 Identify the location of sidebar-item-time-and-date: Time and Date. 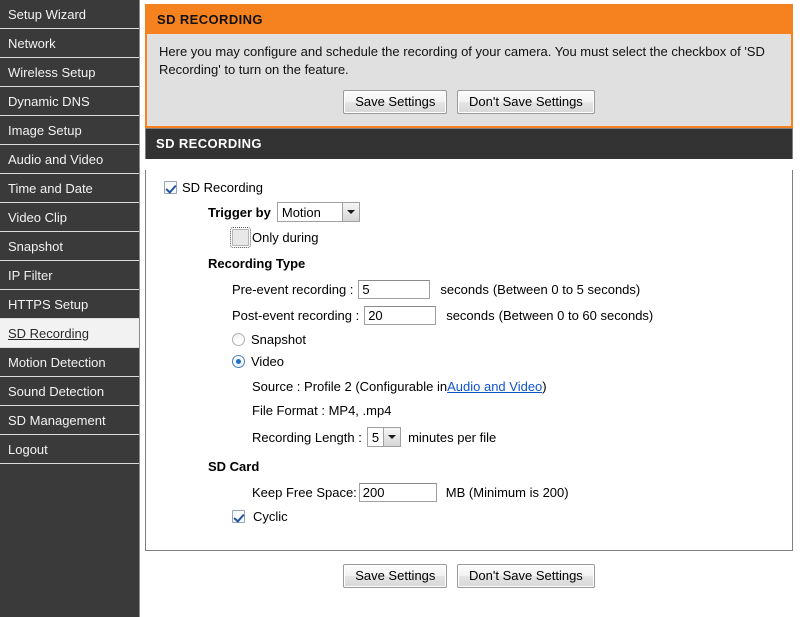
(69, 188).